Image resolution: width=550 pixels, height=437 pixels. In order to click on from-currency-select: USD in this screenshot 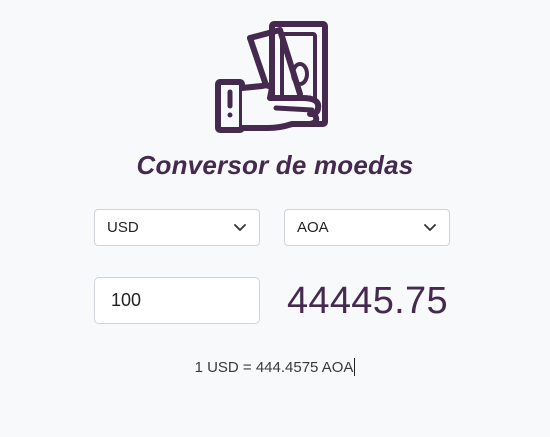, I will do `click(177, 227)`.